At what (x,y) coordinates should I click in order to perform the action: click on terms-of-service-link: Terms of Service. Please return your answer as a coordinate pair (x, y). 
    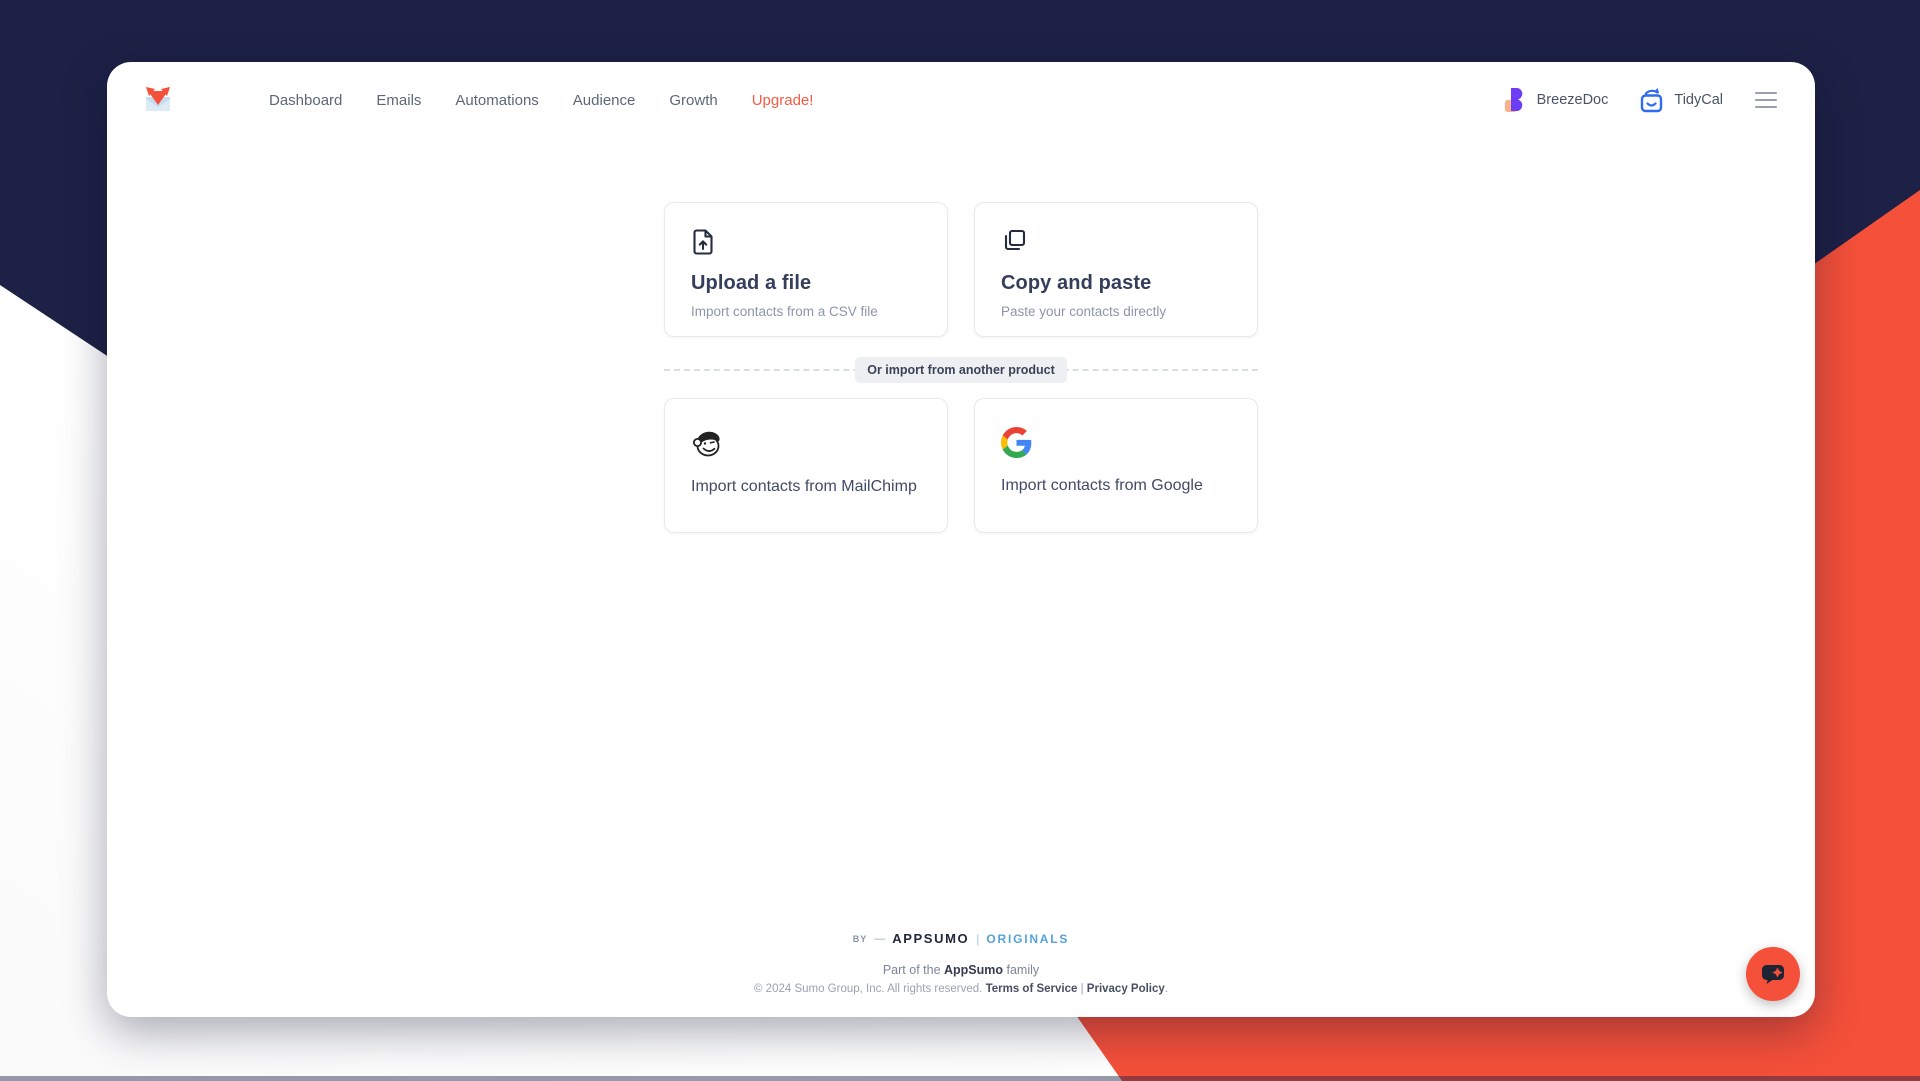
    Looking at the image, I should click on (1032, 989).